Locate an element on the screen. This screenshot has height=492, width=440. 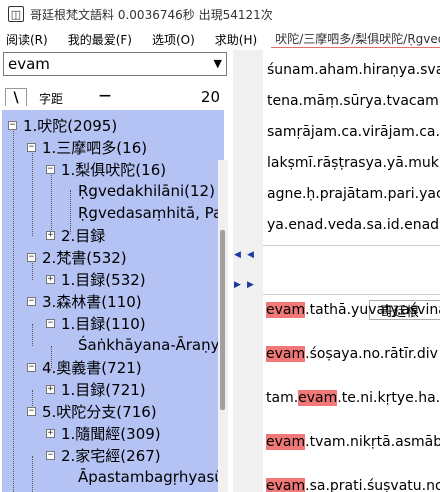
tree-item-label: 2.梵書(532) is located at coordinates (84, 257).